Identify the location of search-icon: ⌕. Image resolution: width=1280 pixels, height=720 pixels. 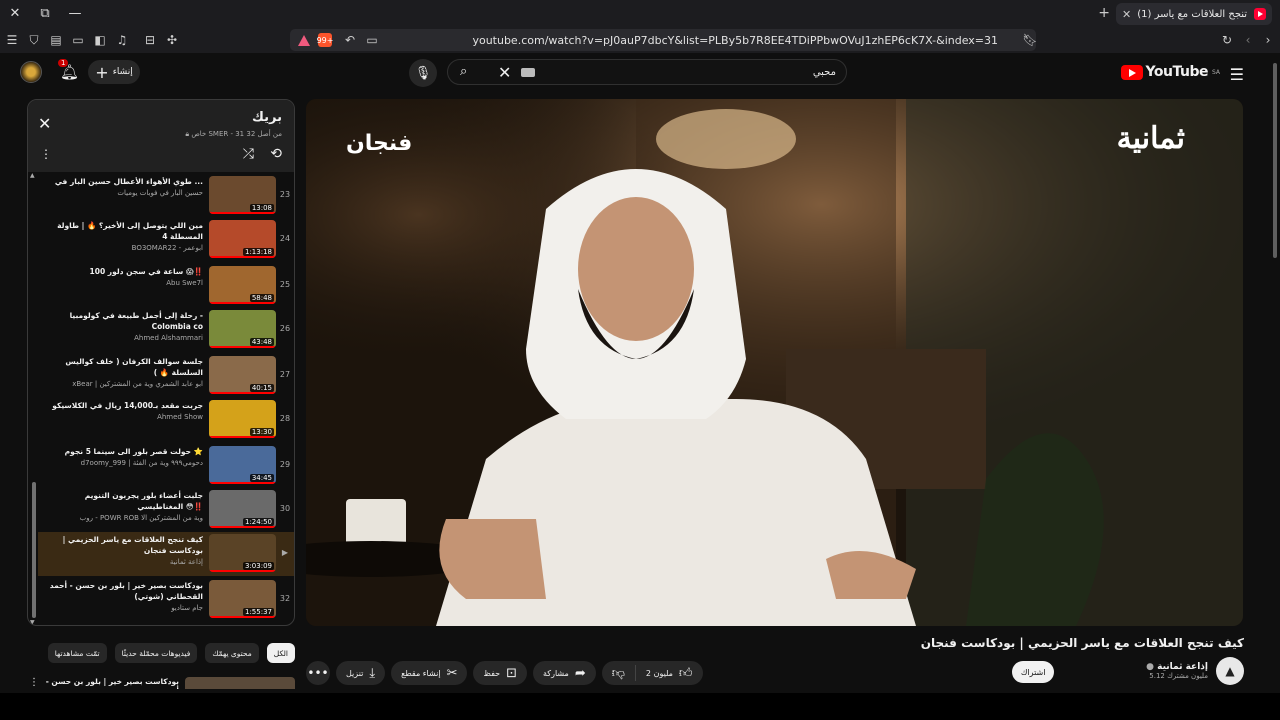
(463, 71).